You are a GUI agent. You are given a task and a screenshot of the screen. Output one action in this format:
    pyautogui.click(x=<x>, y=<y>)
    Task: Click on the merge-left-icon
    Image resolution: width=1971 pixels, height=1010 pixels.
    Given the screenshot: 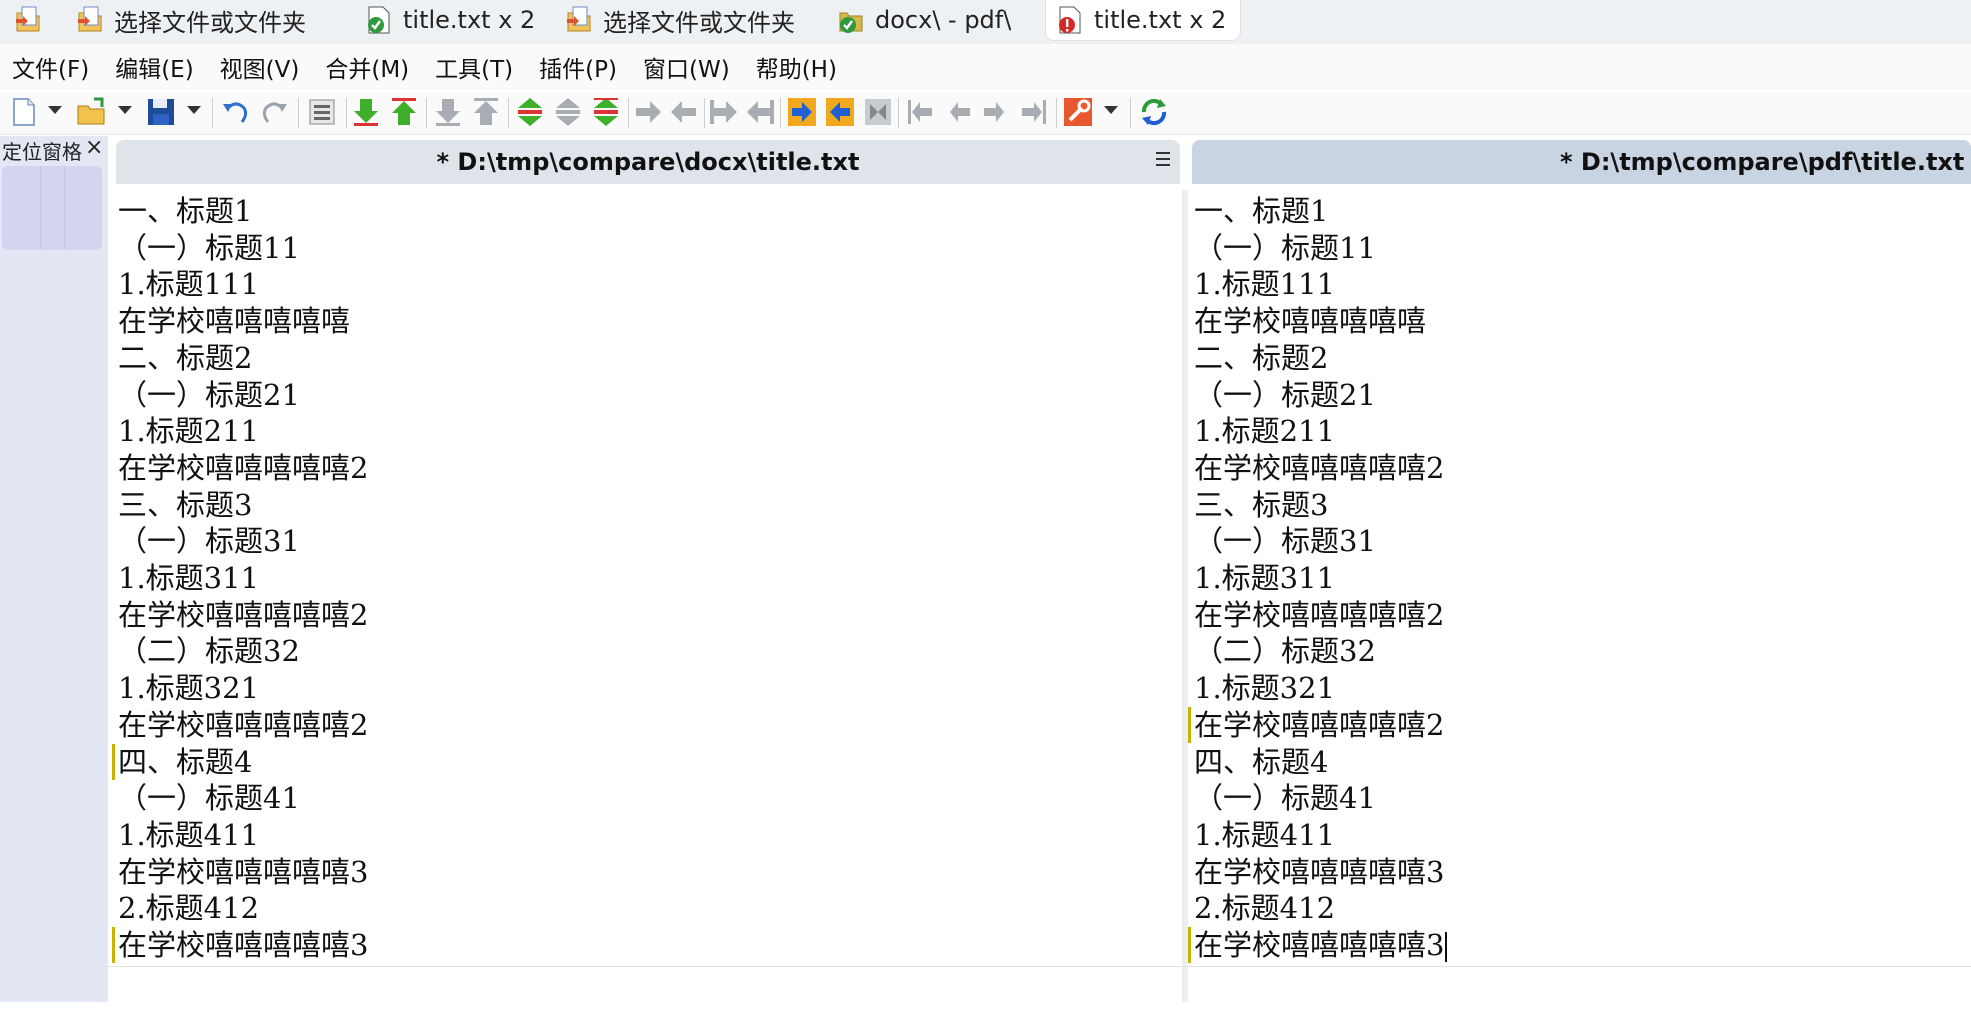 What is the action you would take?
    pyautogui.click(x=760, y=112)
    